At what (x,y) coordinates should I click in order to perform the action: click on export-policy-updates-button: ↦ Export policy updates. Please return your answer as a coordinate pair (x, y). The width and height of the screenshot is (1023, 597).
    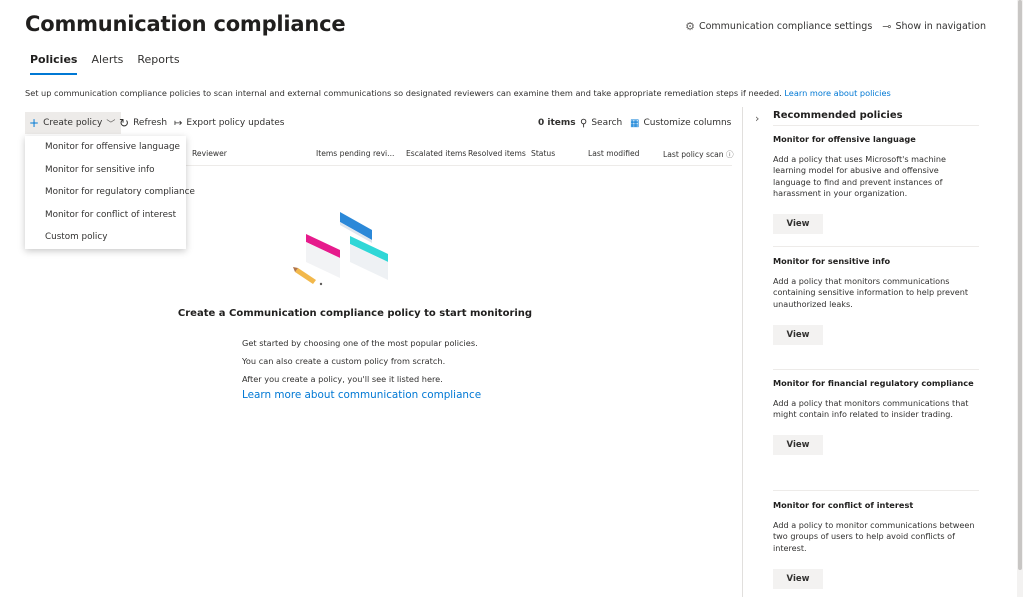
    Looking at the image, I should click on (229, 123).